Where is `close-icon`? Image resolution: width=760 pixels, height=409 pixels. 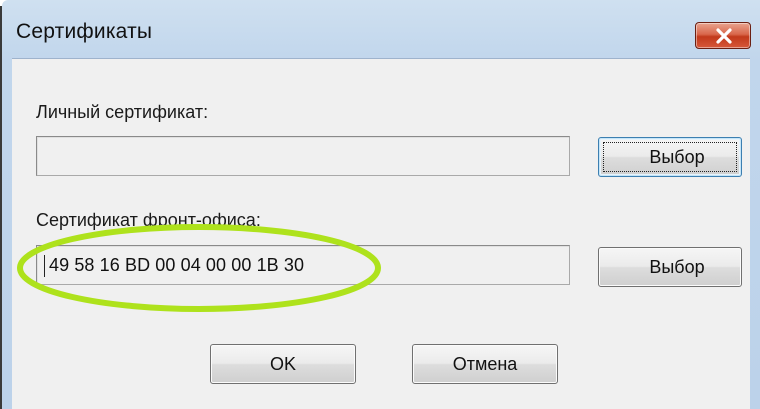 close-icon is located at coordinates (724, 36).